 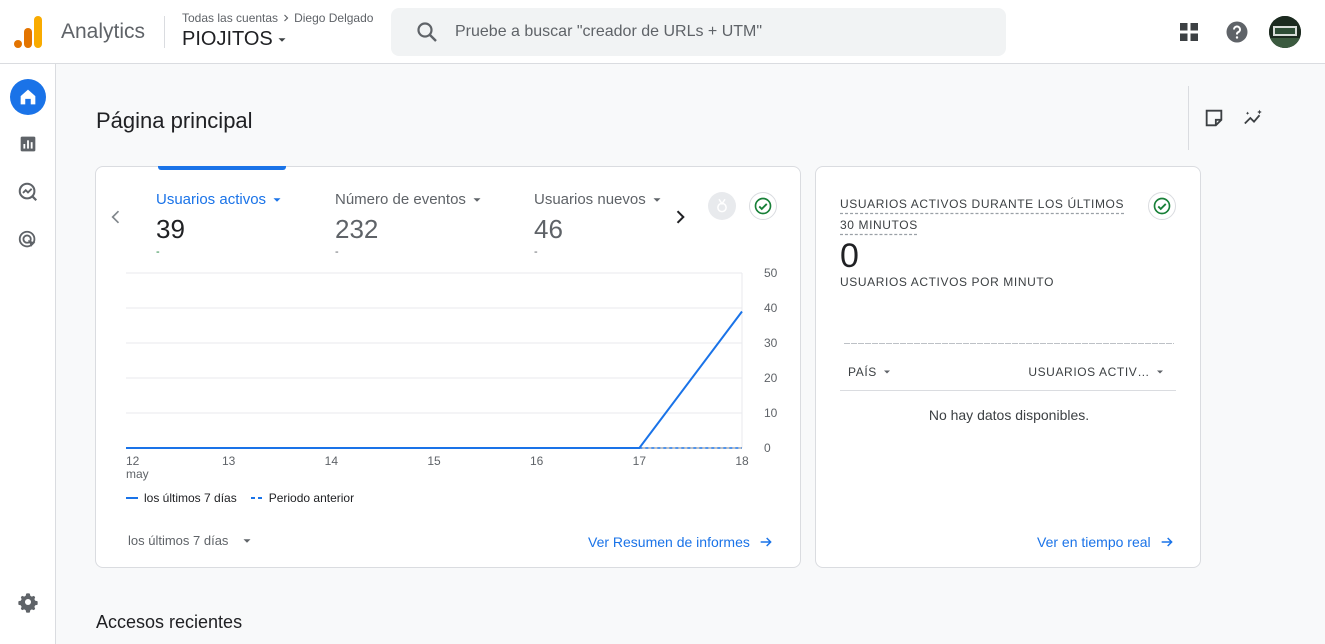 I want to click on recent-access-title: Accesos recientes, so click(x=169, y=622).